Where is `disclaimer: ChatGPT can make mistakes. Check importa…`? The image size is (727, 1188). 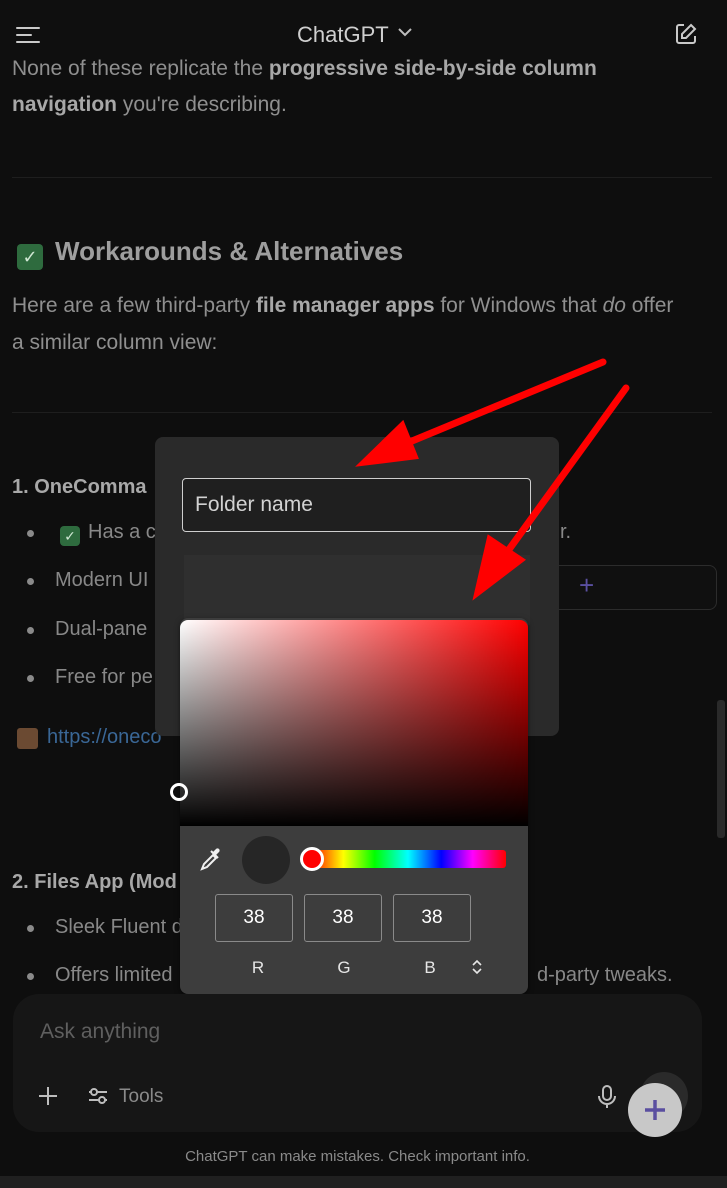 disclaimer: ChatGPT can make mistakes. Check importa… is located at coordinates (357, 1156).